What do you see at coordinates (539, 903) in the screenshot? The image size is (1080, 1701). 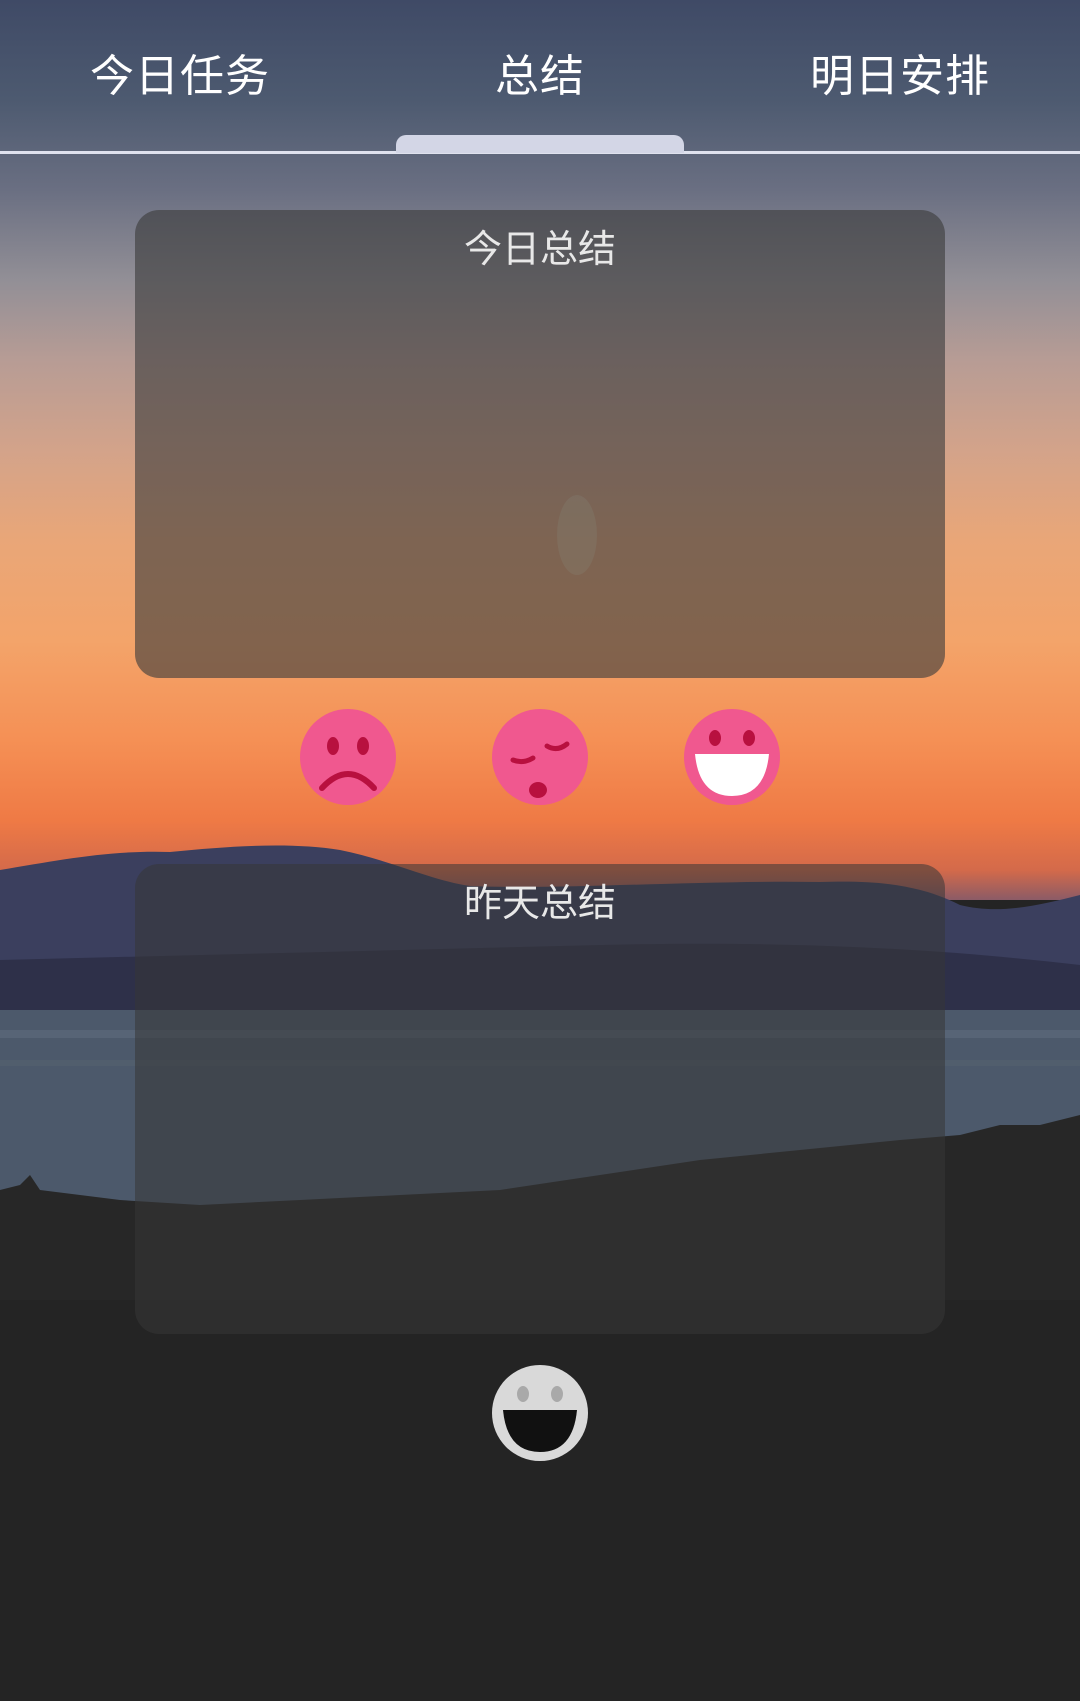 I see `yesterday-summary-title: 昨天总结` at bounding box center [539, 903].